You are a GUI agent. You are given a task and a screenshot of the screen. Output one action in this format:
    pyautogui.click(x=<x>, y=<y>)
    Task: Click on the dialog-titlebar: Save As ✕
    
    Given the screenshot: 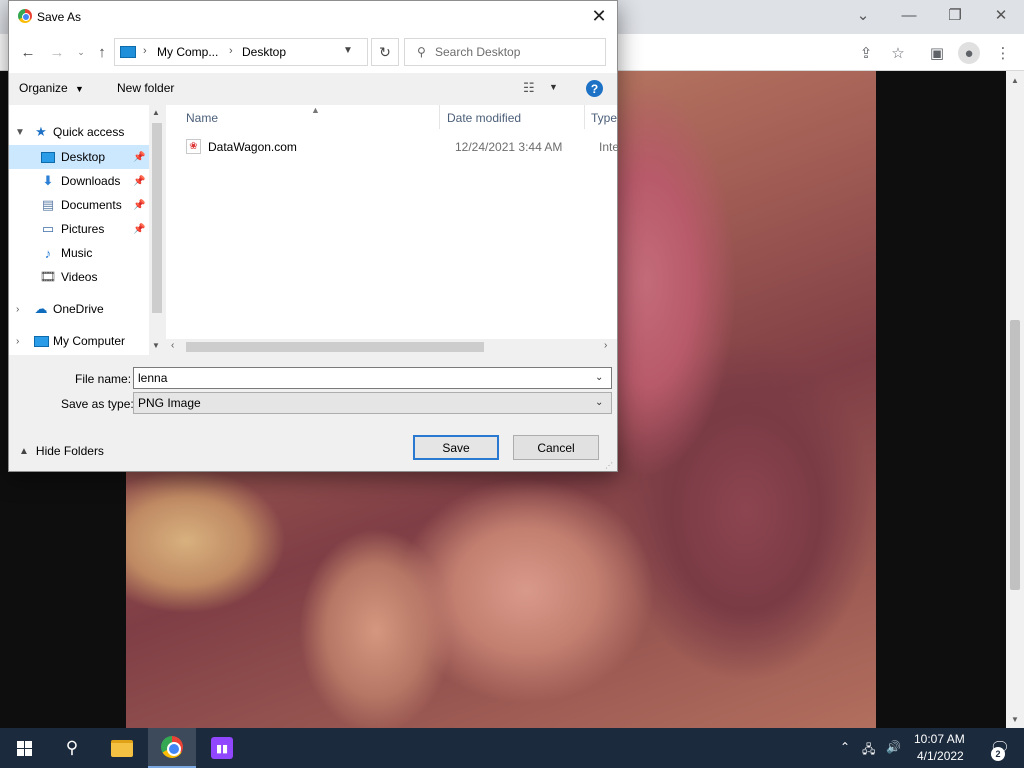 What is the action you would take?
    pyautogui.click(x=313, y=16)
    